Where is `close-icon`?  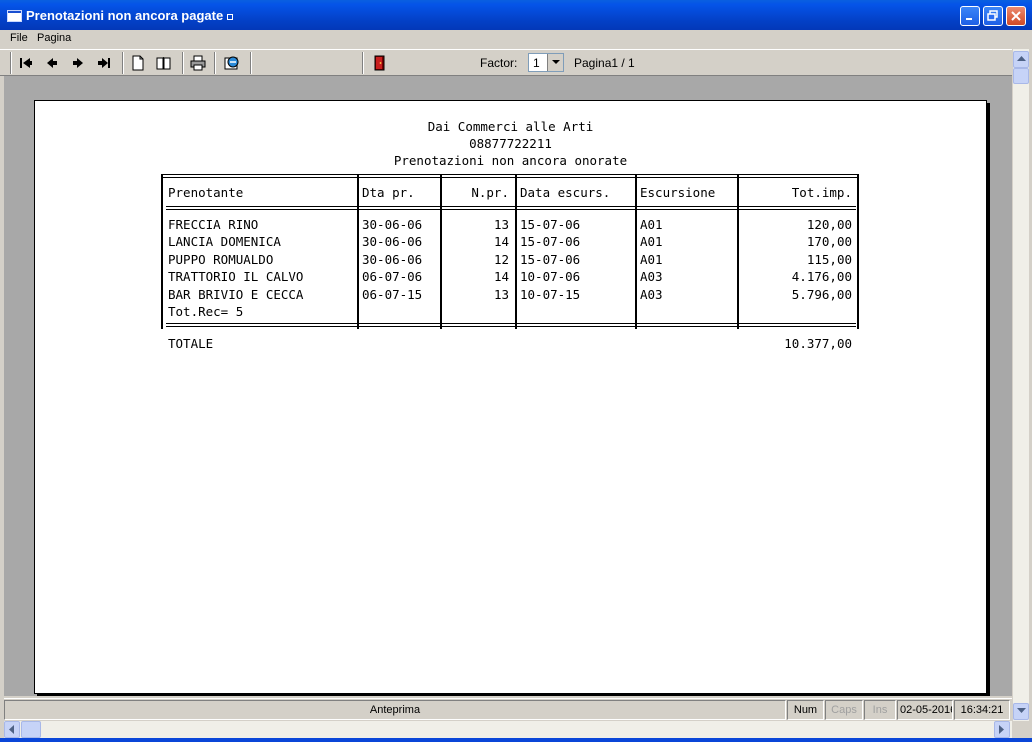 close-icon is located at coordinates (1016, 16).